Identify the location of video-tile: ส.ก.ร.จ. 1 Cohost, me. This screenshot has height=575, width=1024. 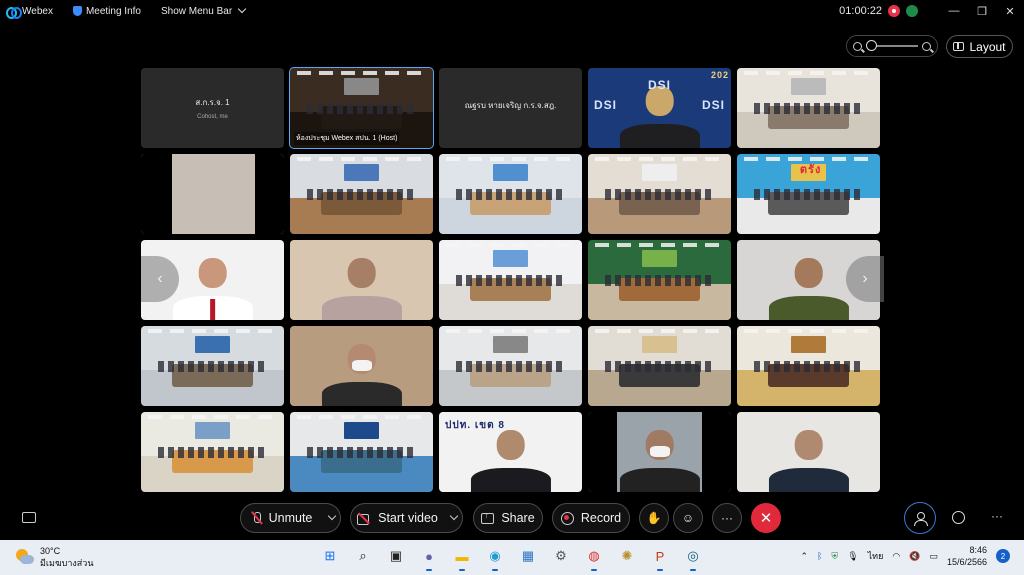
(212, 108).